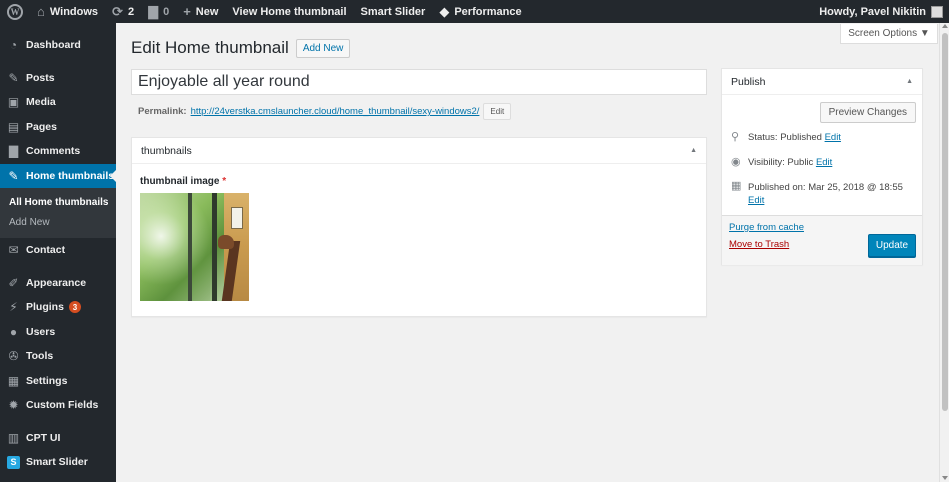 This screenshot has height=482, width=949. Describe the element at coordinates (58, 381) in the screenshot. I see `menu-settings: ▦ Settings` at that location.